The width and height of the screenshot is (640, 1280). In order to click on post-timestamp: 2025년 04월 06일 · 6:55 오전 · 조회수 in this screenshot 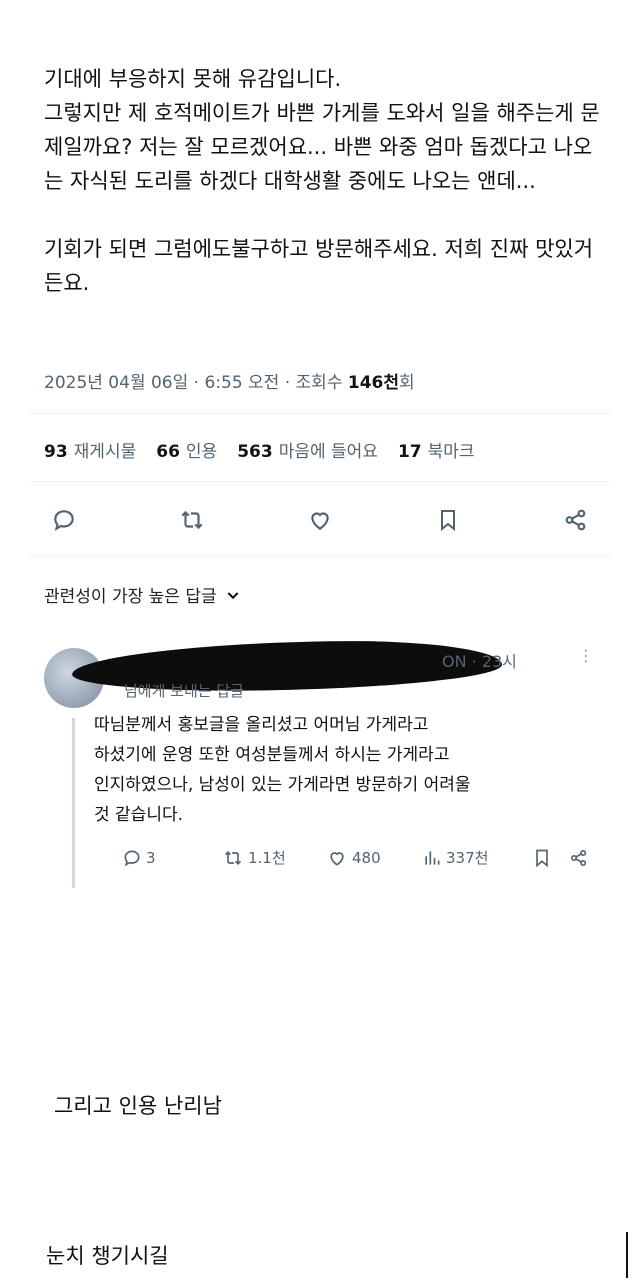, I will do `click(196, 383)`.